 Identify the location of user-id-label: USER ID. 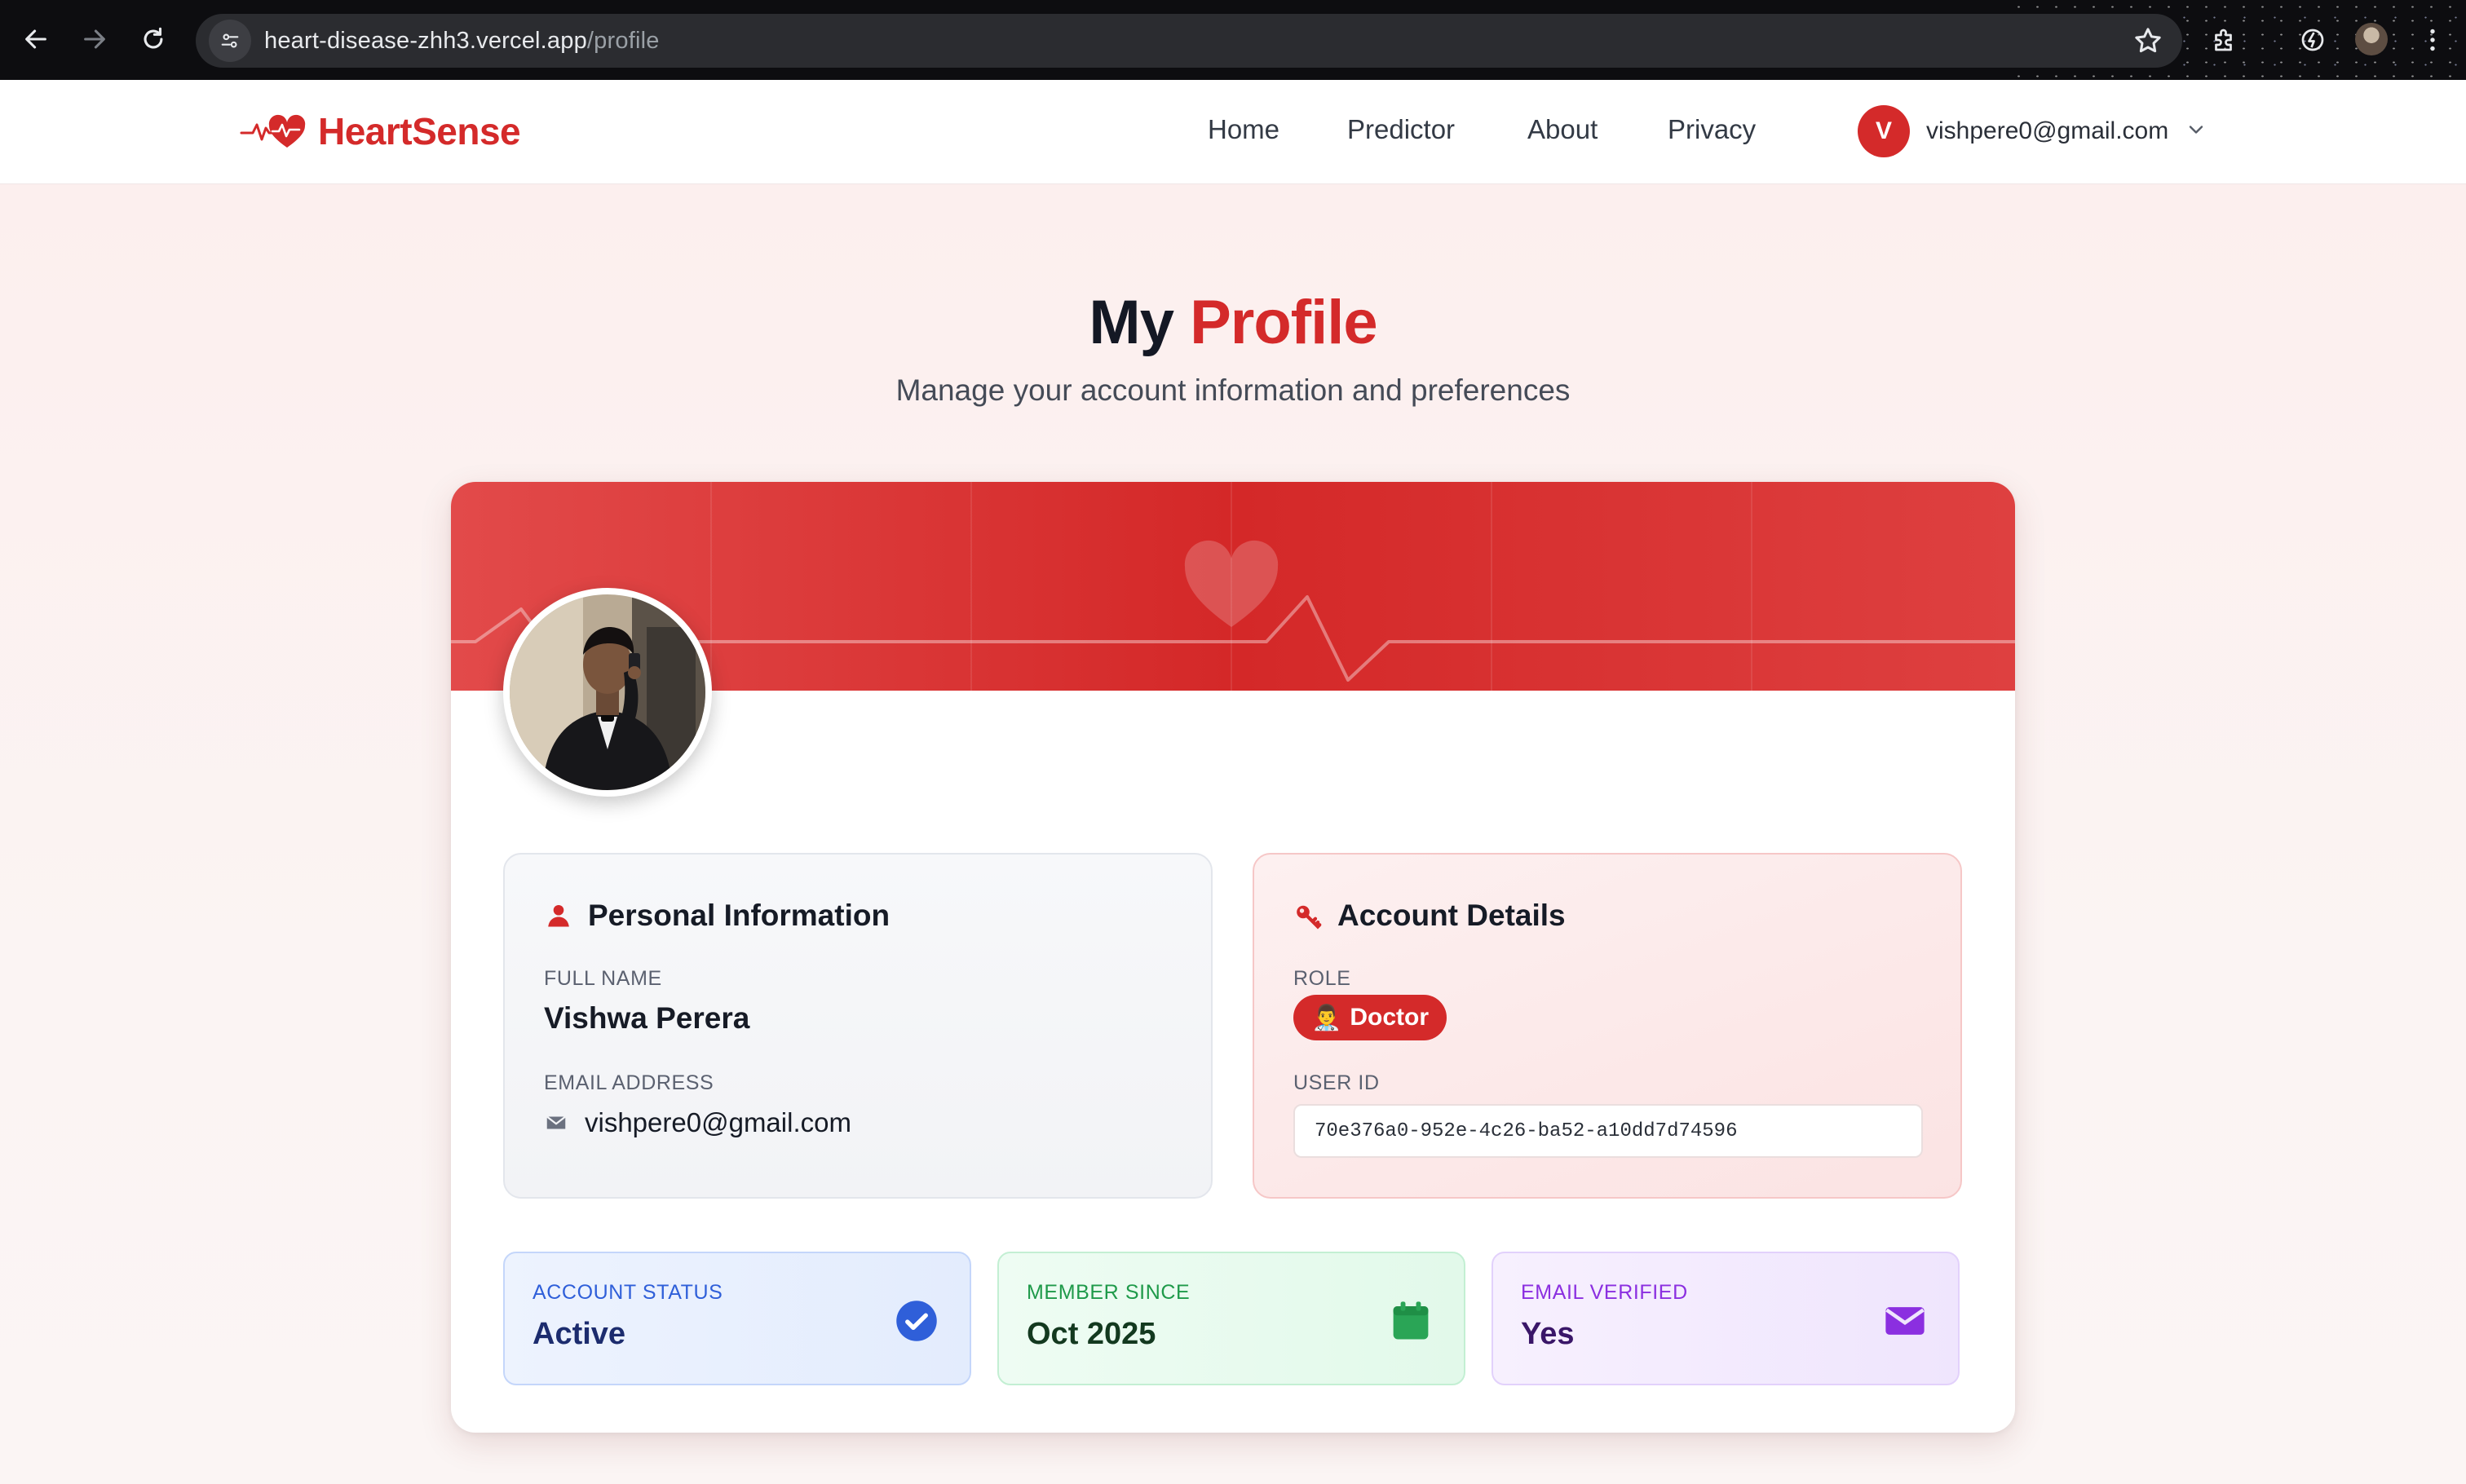
(1336, 1082).